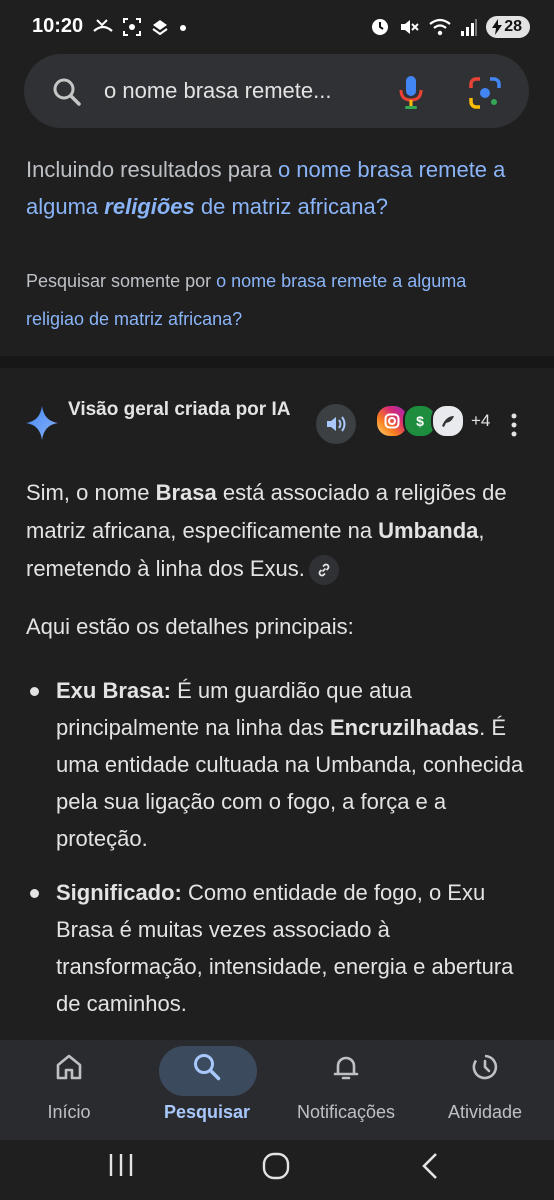 This screenshot has width=554, height=1200. Describe the element at coordinates (485, 1112) in the screenshot. I see `nav-activity-label: Atividade` at that location.